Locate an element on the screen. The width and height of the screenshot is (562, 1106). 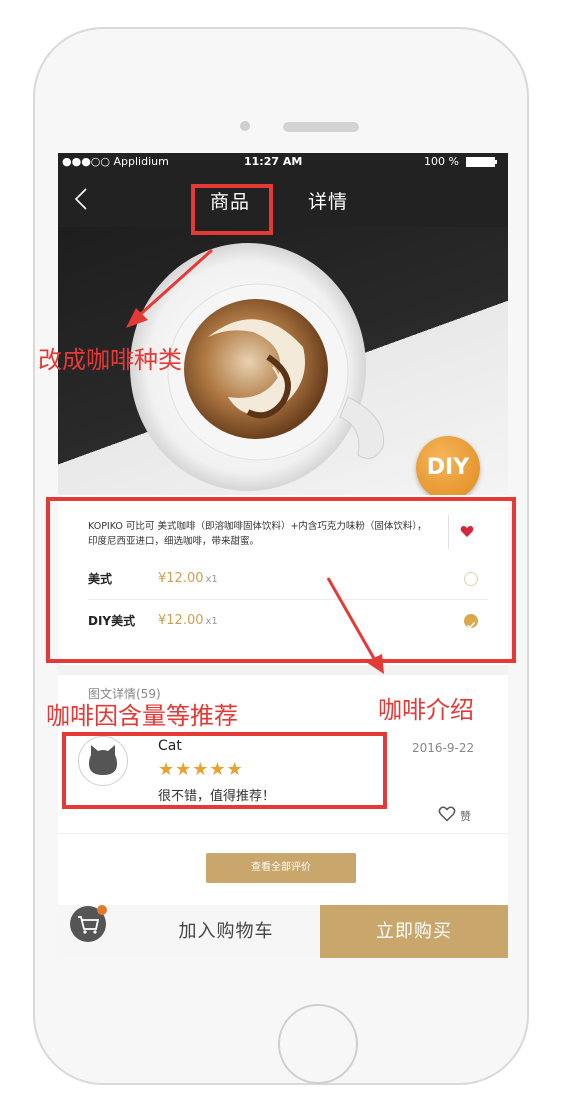
add-to-cart-button: 加入购物车 is located at coordinates (226, 931).